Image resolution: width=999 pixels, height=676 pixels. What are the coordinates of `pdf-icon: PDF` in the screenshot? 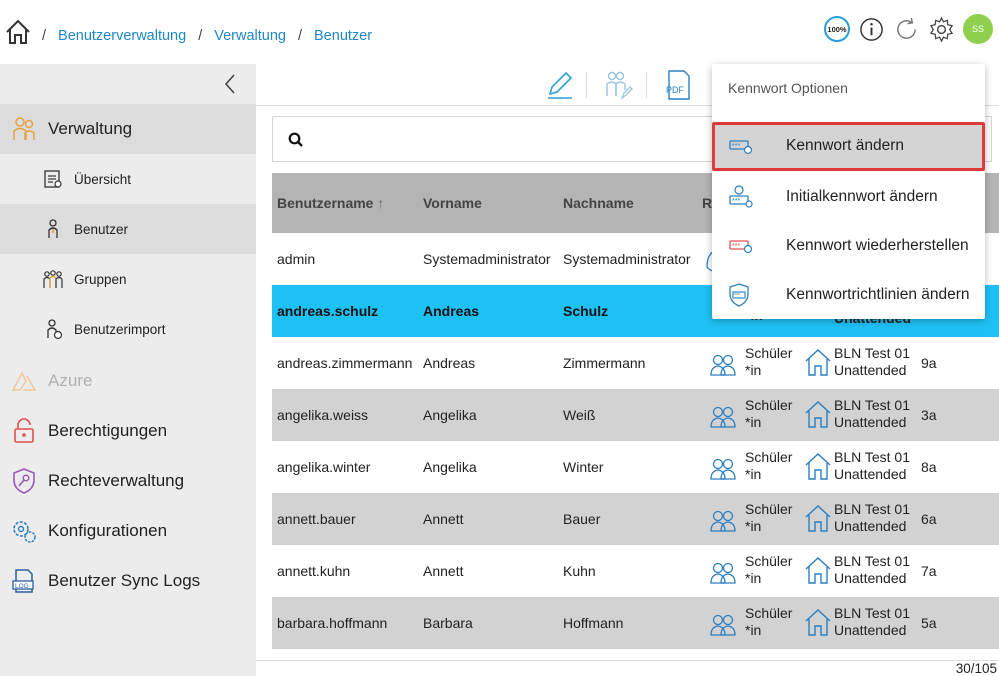 It's located at (679, 85).